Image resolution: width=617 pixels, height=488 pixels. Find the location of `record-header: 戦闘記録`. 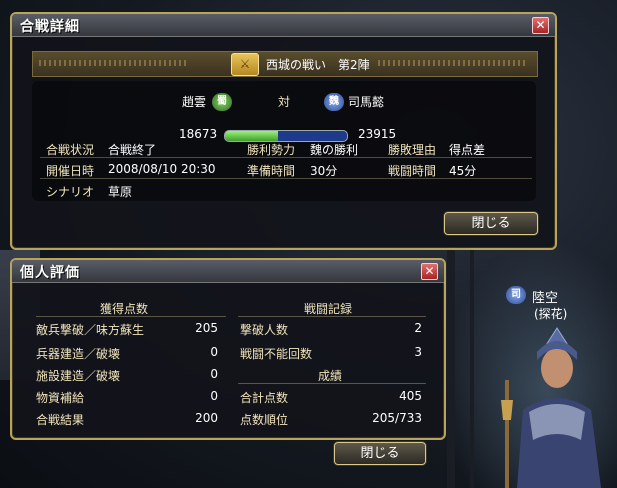

record-header: 戦闘記録 is located at coordinates (328, 309).